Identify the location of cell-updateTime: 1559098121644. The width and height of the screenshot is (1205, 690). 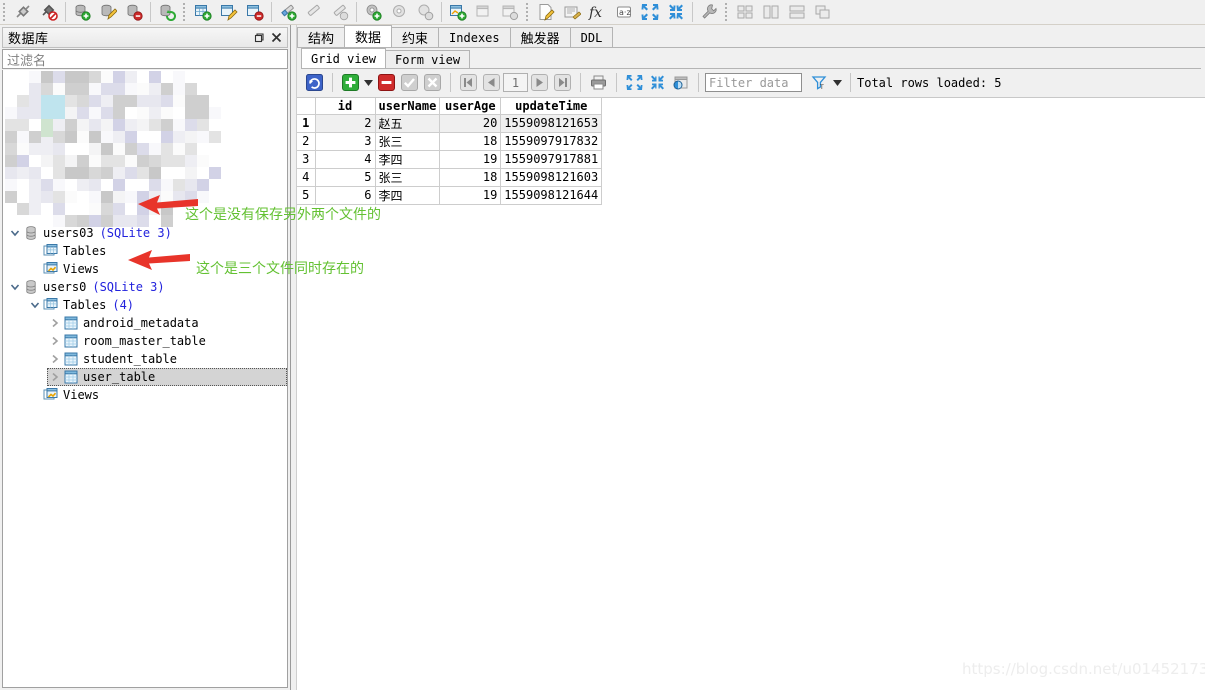
(551, 195).